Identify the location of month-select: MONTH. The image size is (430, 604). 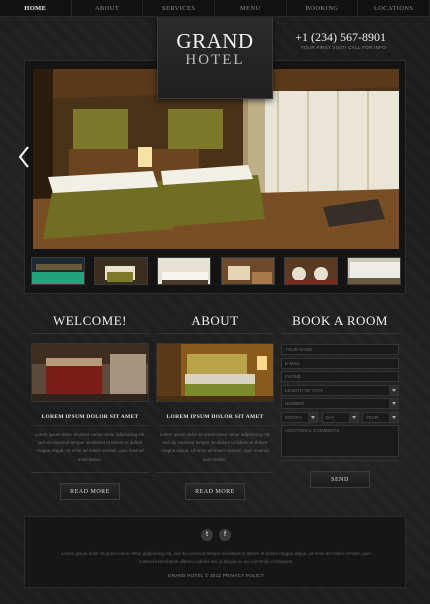
(299, 417).